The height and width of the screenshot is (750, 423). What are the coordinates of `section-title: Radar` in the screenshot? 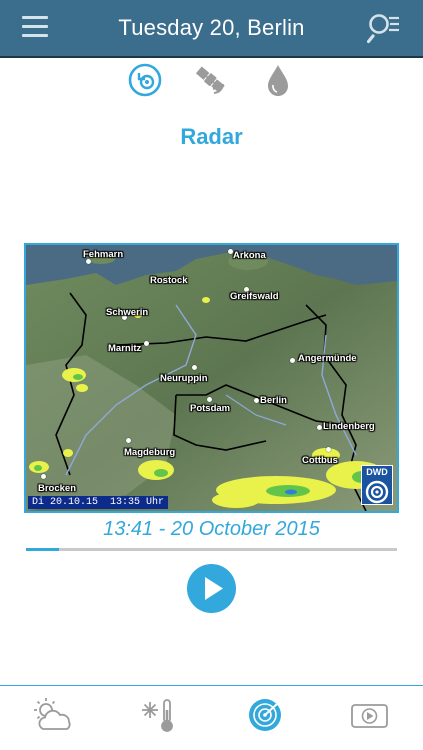 It's located at (211, 136).